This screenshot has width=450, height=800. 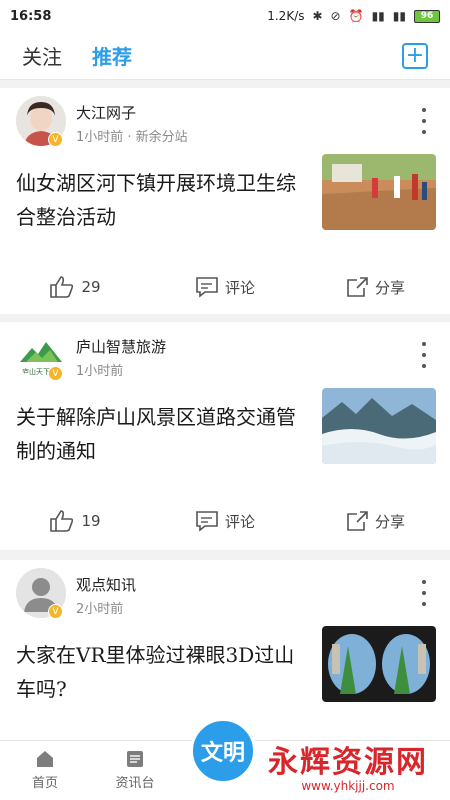 I want to click on post-meta: 2小时前, so click(x=100, y=609).